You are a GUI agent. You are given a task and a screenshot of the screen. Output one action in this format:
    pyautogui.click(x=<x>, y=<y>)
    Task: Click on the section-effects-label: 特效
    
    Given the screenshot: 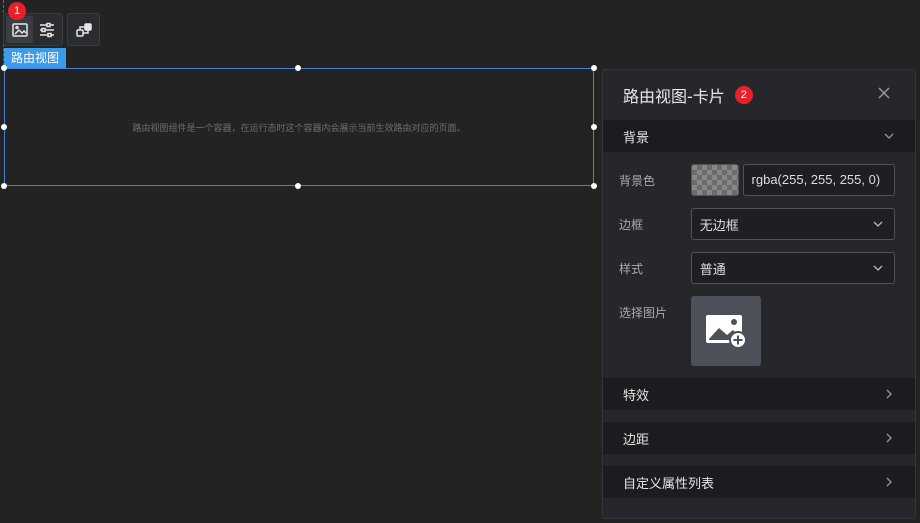 What is the action you would take?
    pyautogui.click(x=636, y=396)
    